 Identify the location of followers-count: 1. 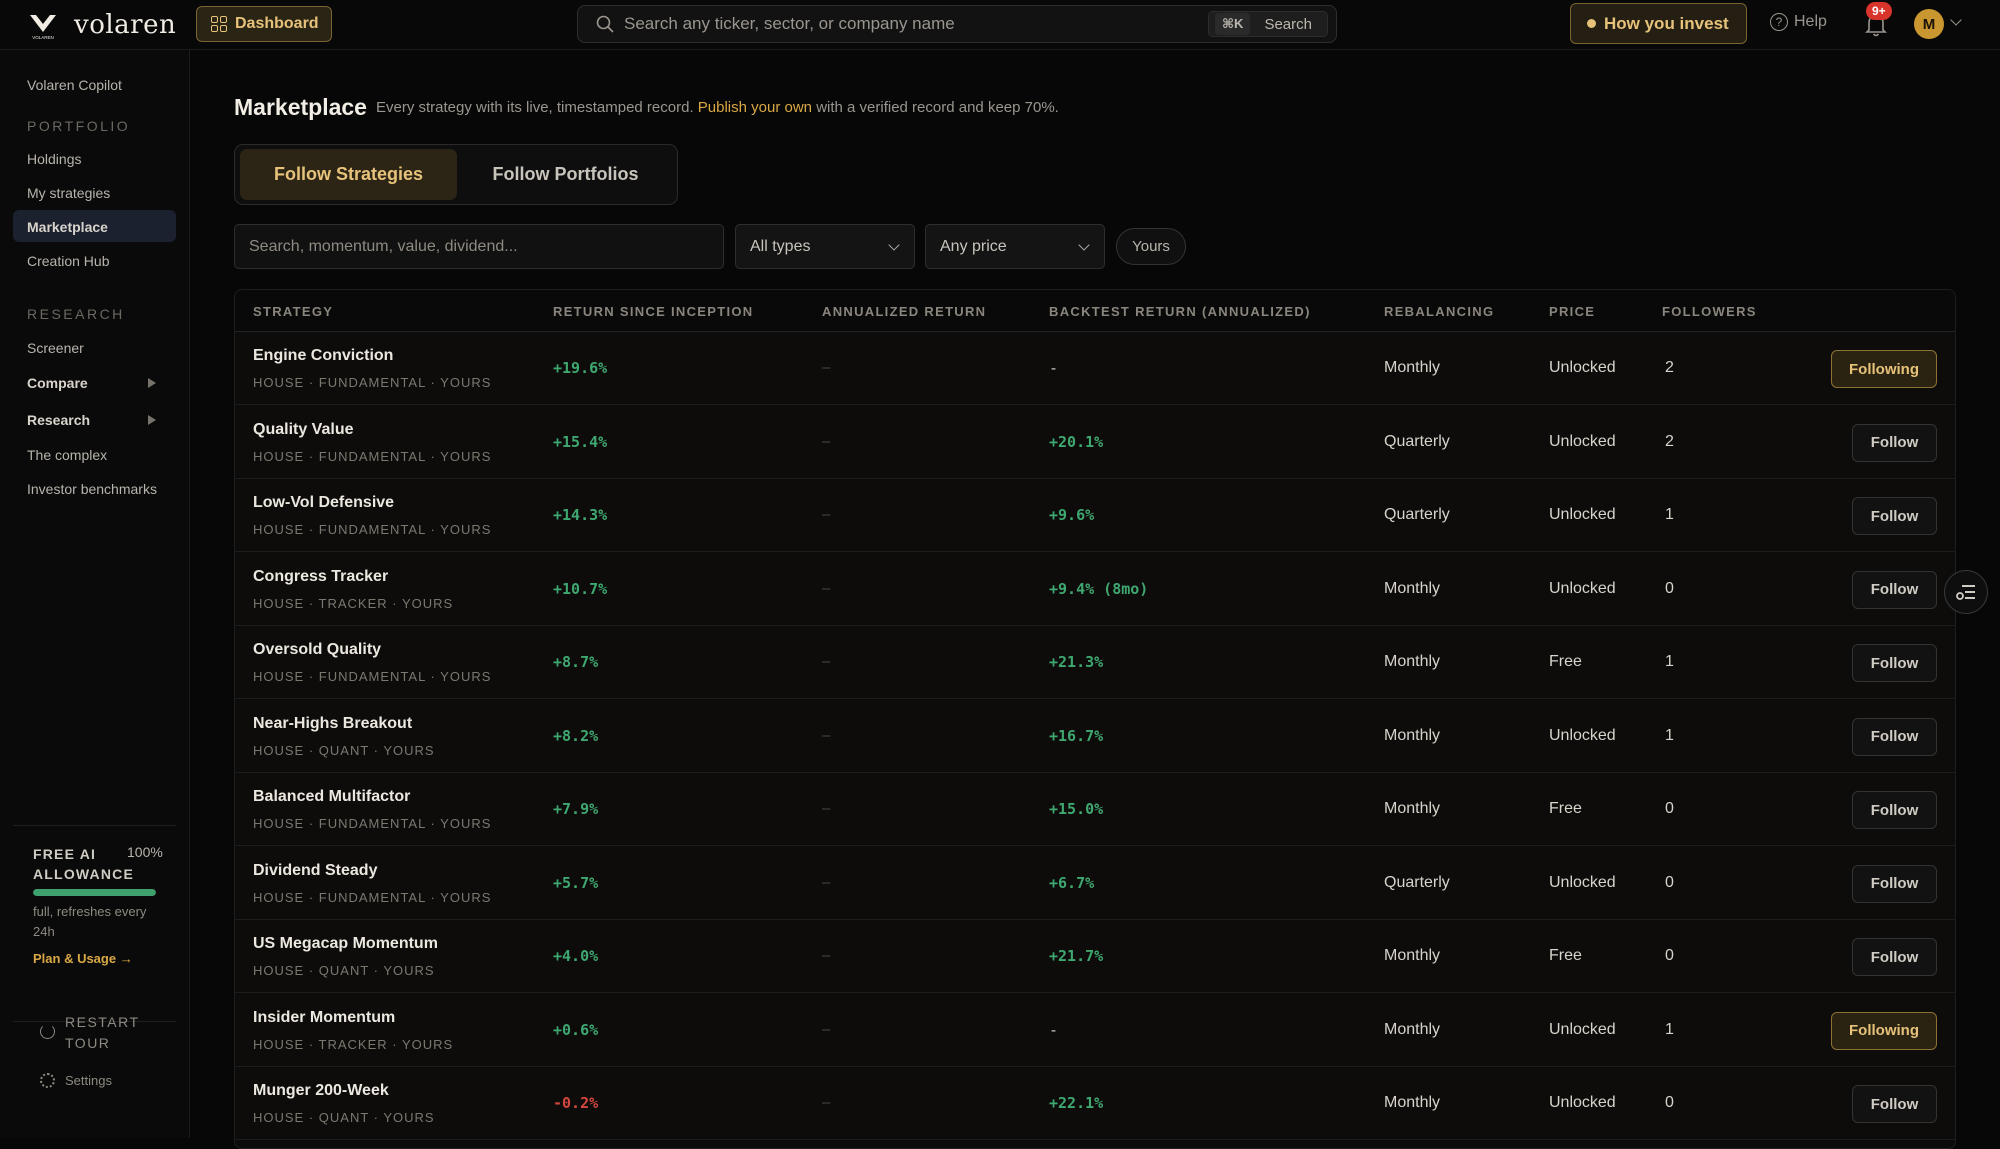
(1669, 514).